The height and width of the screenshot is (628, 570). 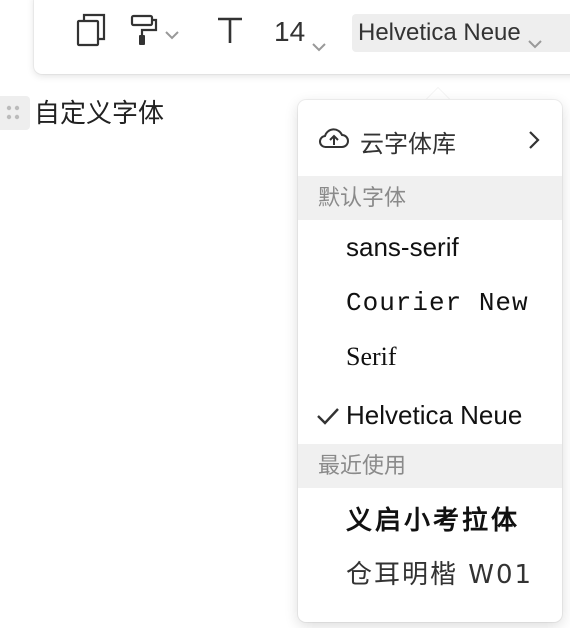 What do you see at coordinates (439, 572) in the screenshot?
I see `recent-font-option: 仓耳明楷 W01` at bounding box center [439, 572].